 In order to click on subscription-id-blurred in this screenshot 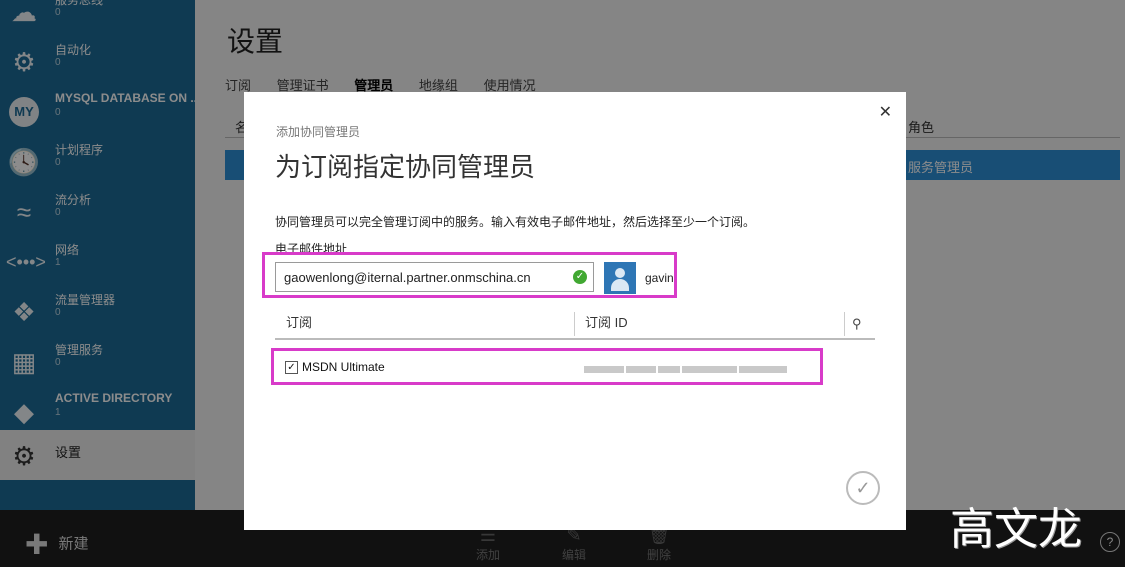, I will do `click(693, 366)`.